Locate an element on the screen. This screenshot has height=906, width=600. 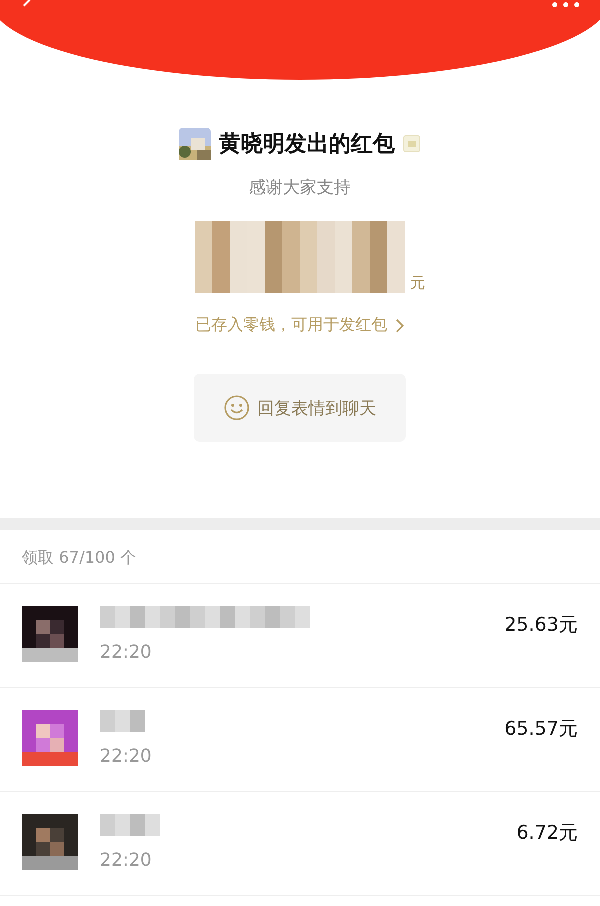
currency-unit: 元 is located at coordinates (418, 283).